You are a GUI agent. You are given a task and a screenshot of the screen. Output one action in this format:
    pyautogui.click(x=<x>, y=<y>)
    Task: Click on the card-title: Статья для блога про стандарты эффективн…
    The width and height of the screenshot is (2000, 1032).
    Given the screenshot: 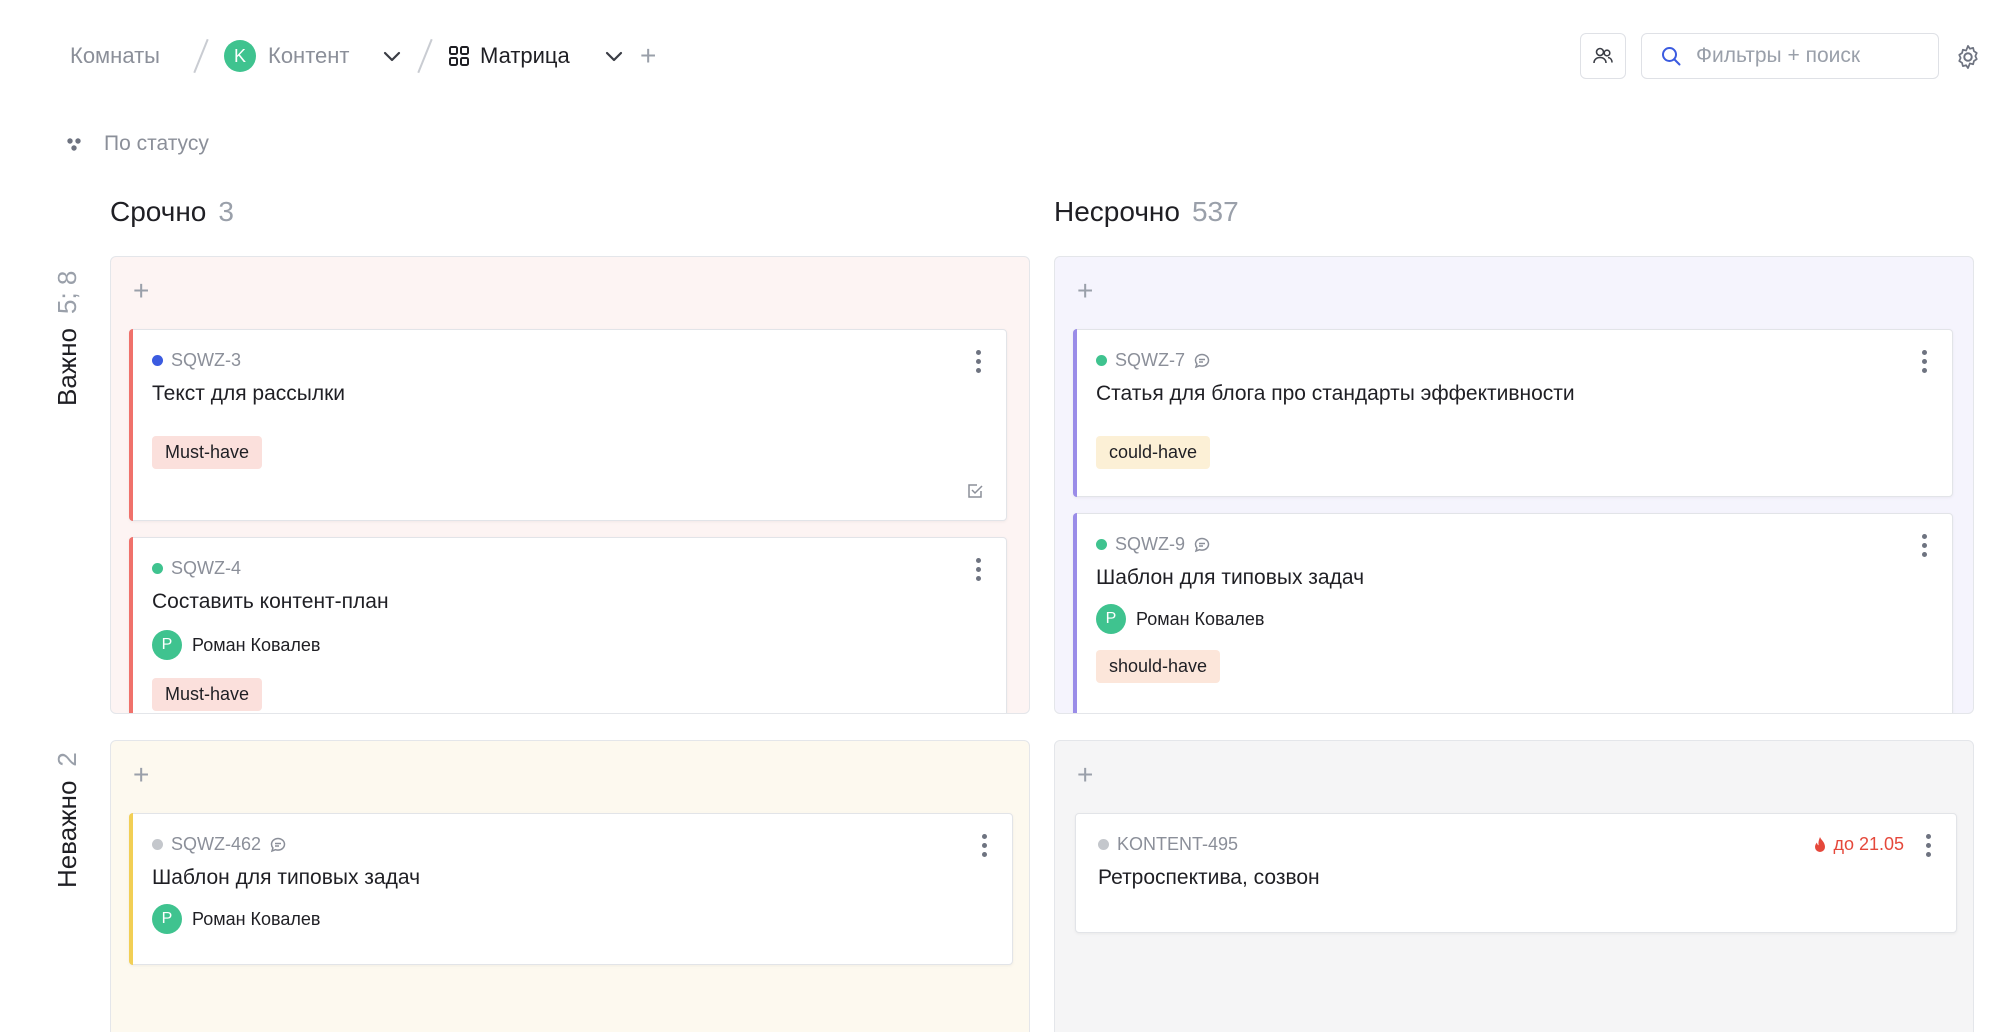 What is the action you would take?
    pyautogui.click(x=1335, y=393)
    